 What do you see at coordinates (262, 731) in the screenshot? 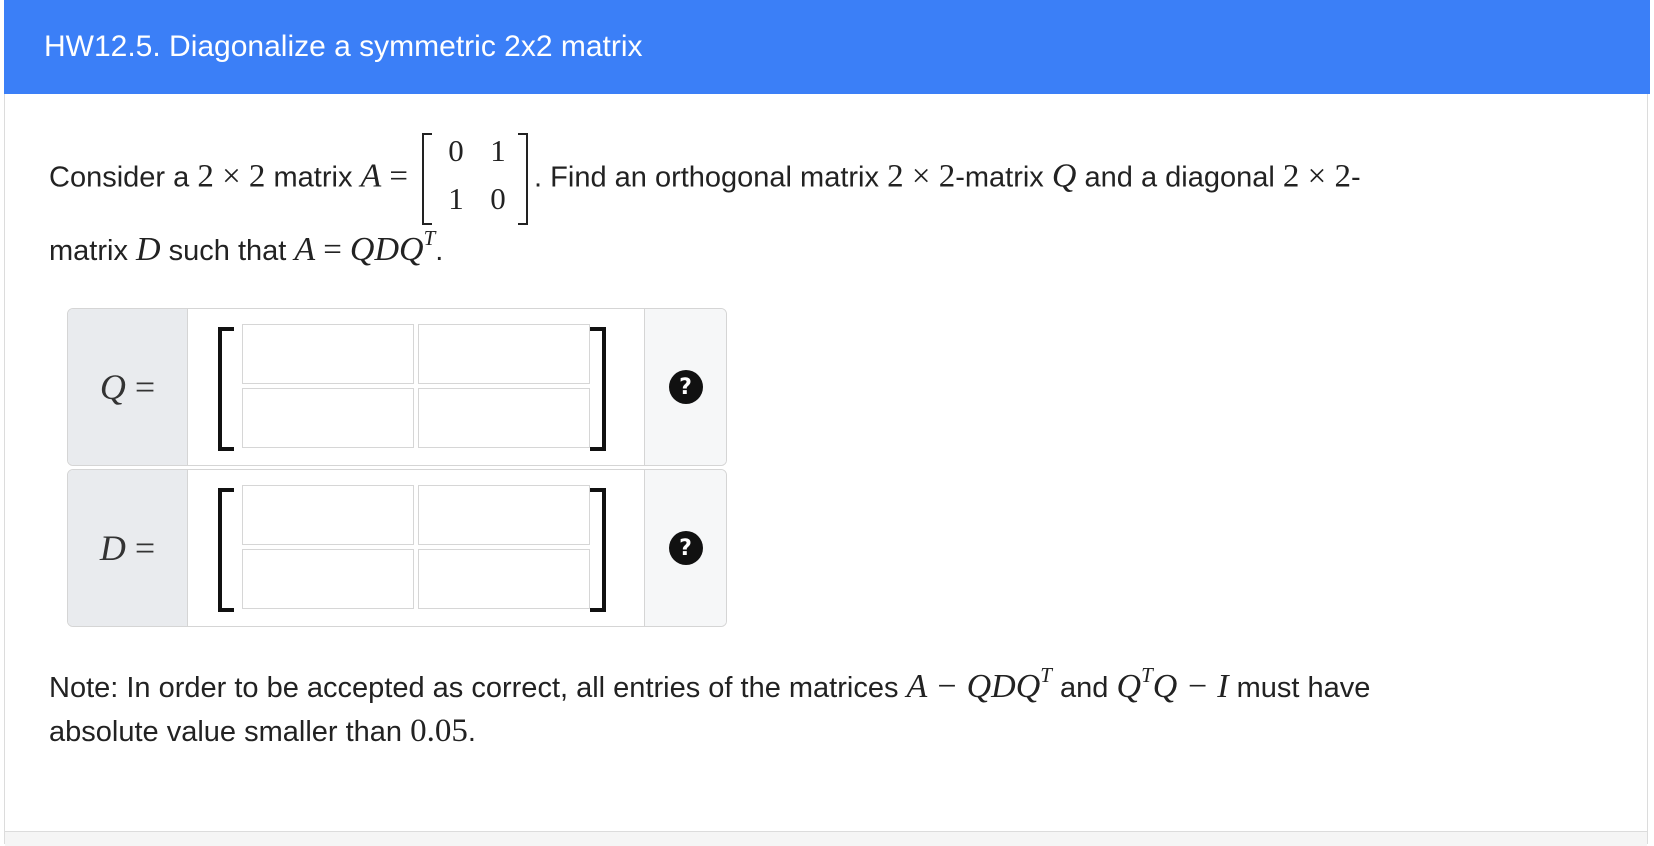
I see `note-line-2: absolute value smaller than 0.05.` at bounding box center [262, 731].